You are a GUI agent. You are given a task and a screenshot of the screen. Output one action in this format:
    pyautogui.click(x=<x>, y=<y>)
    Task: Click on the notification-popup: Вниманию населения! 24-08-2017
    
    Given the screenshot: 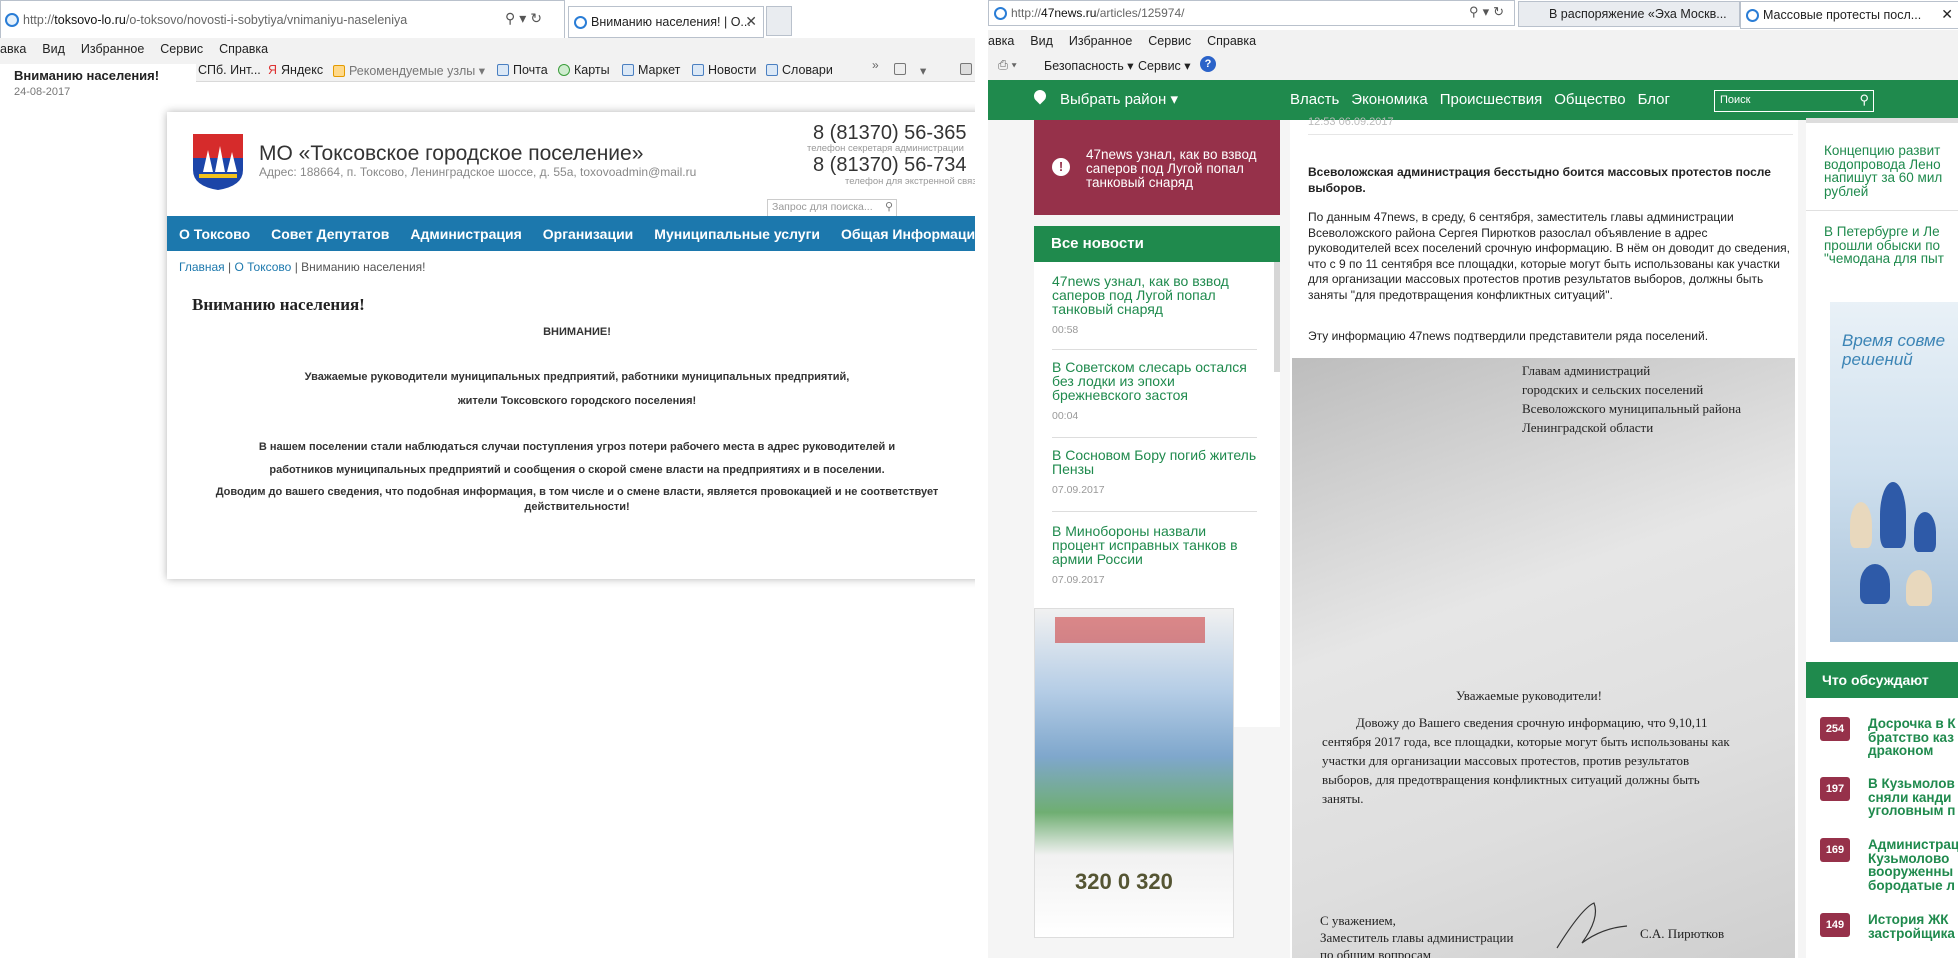 What is the action you would take?
    pyautogui.click(x=98, y=87)
    